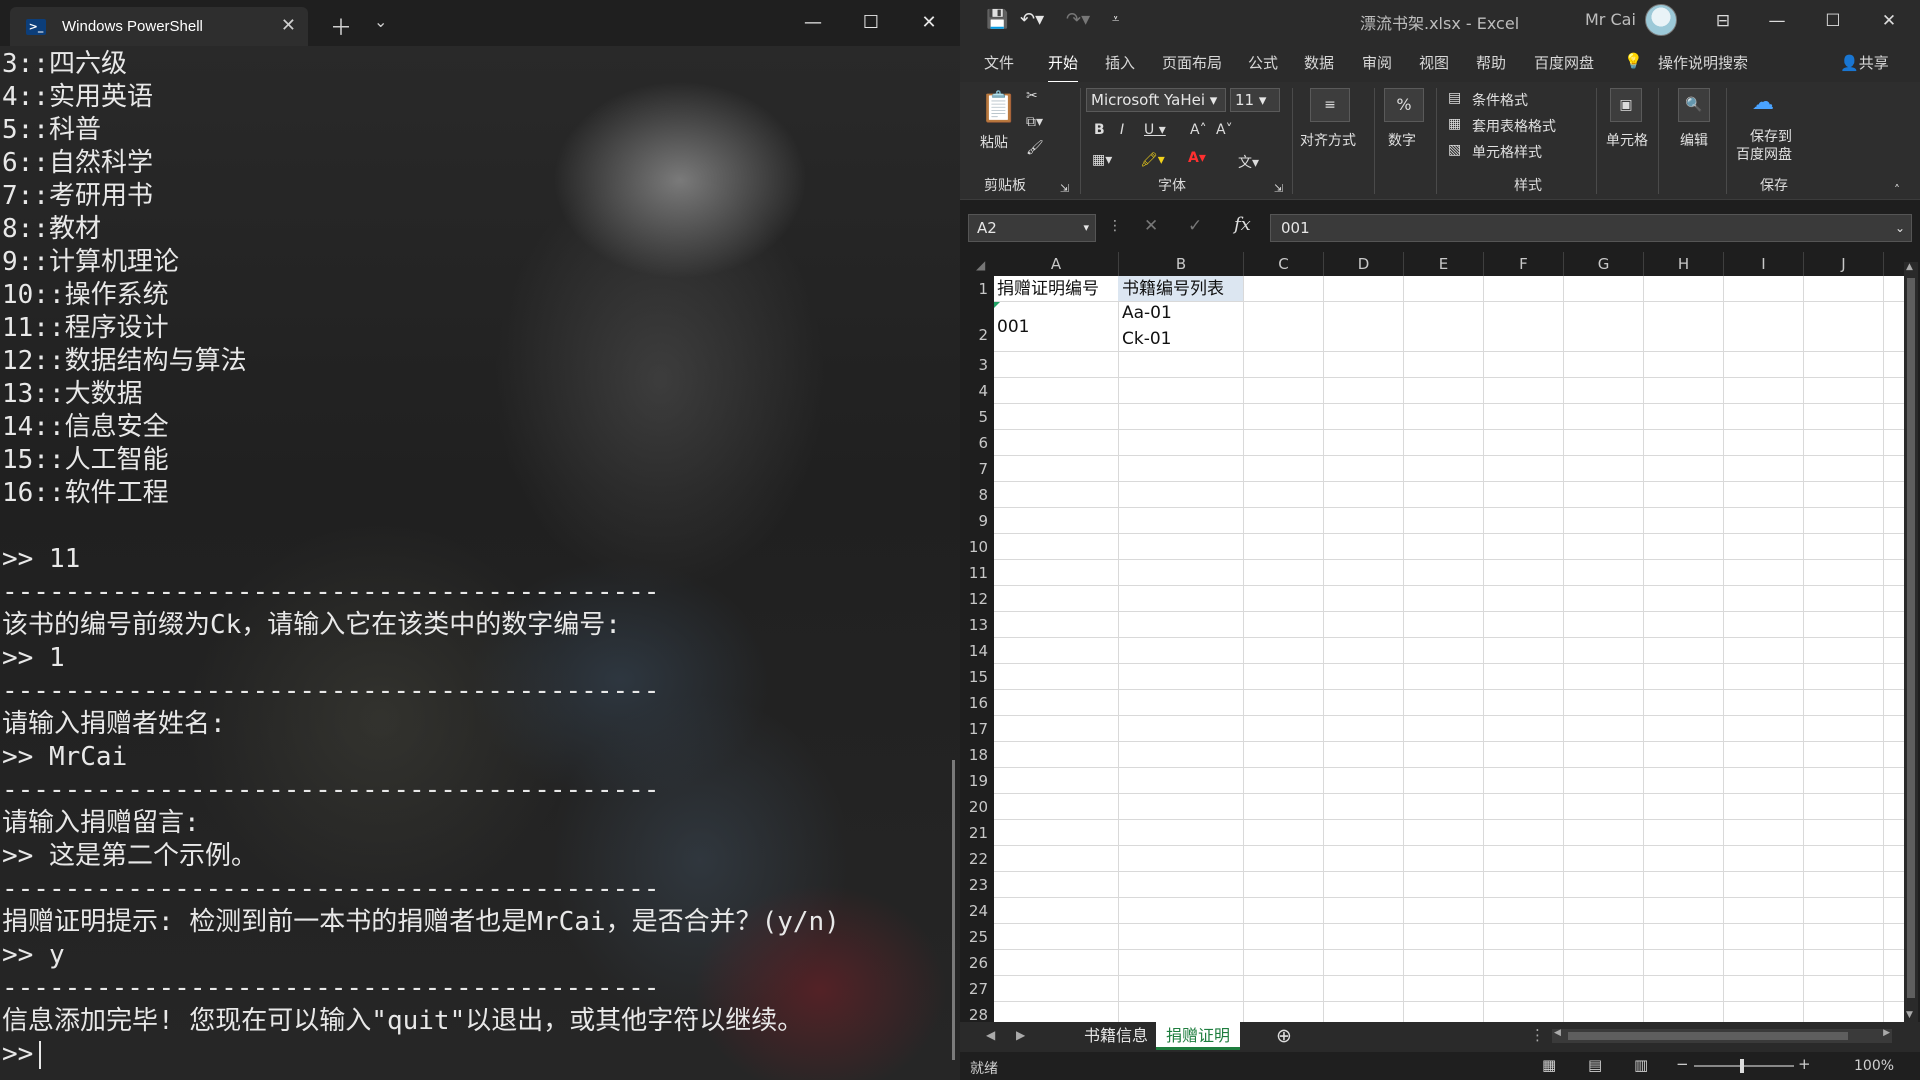 Image resolution: width=1920 pixels, height=1080 pixels. I want to click on row-header: 23, so click(977, 885).